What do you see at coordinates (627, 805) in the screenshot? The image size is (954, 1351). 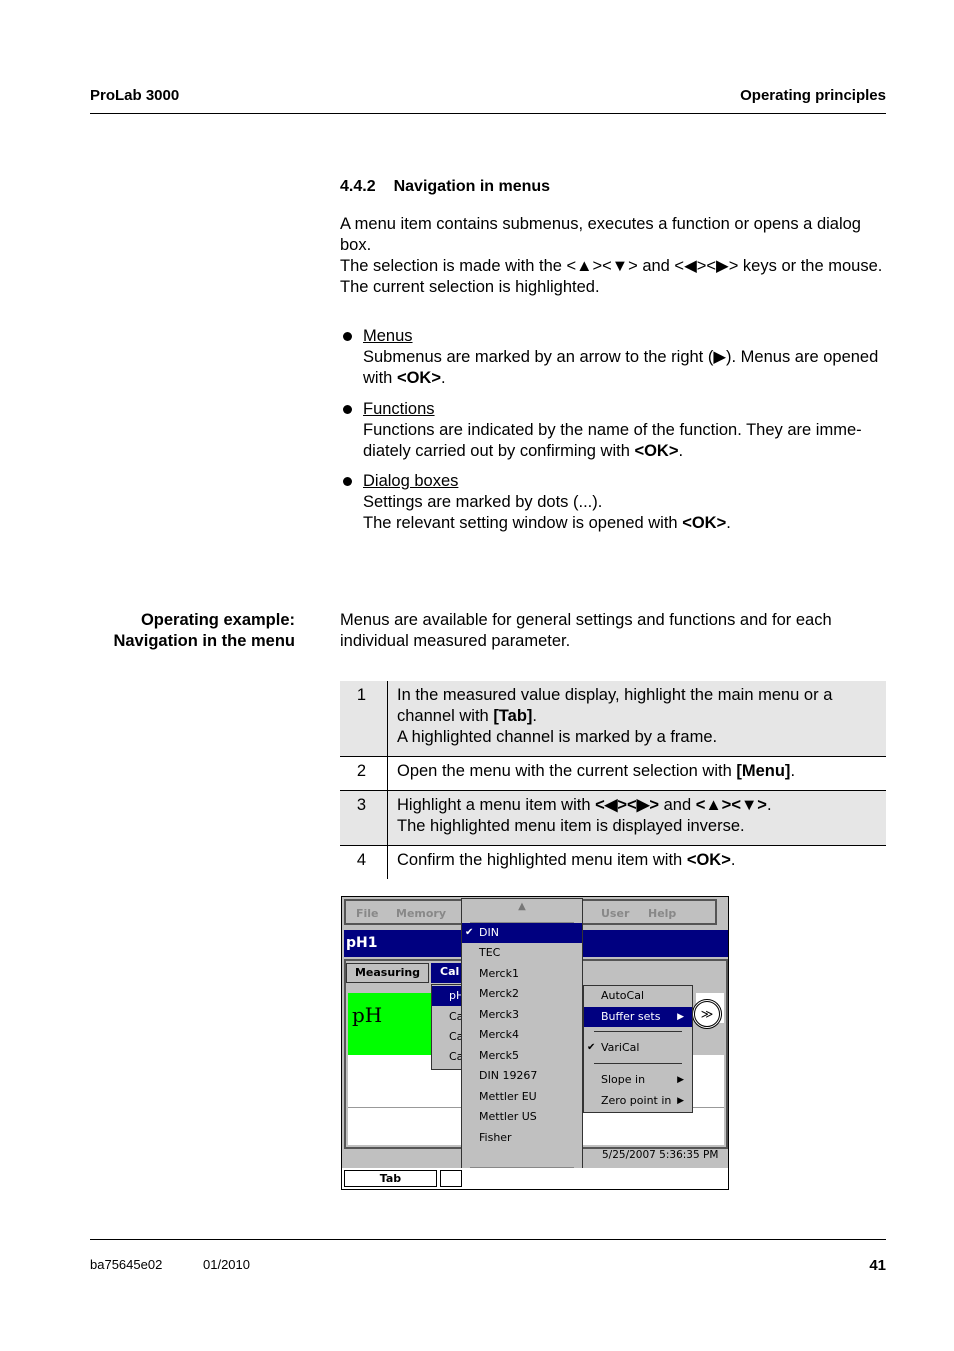 I see `key-label: <◀><▶>` at bounding box center [627, 805].